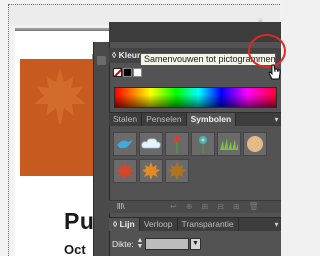 Image resolution: width=320 pixels, height=256 pixels. What do you see at coordinates (101, 149) in the screenshot?
I see `collapsed-panel-strip` at bounding box center [101, 149].